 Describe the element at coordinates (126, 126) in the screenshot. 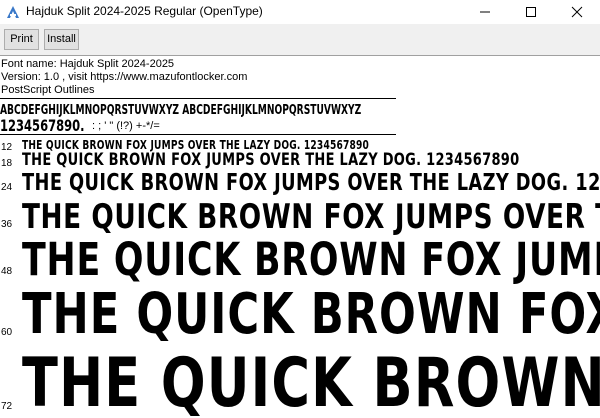

I see `charset-punct: : ; ' " (!?) +-*/=` at that location.